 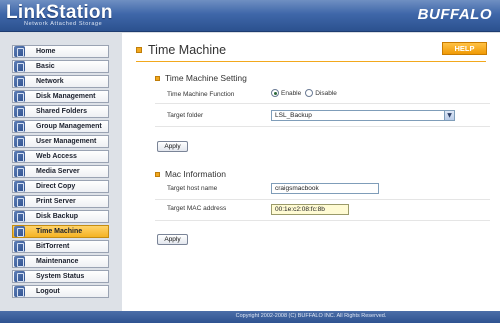 I want to click on sidebar-item-home: Home, so click(x=60, y=51).